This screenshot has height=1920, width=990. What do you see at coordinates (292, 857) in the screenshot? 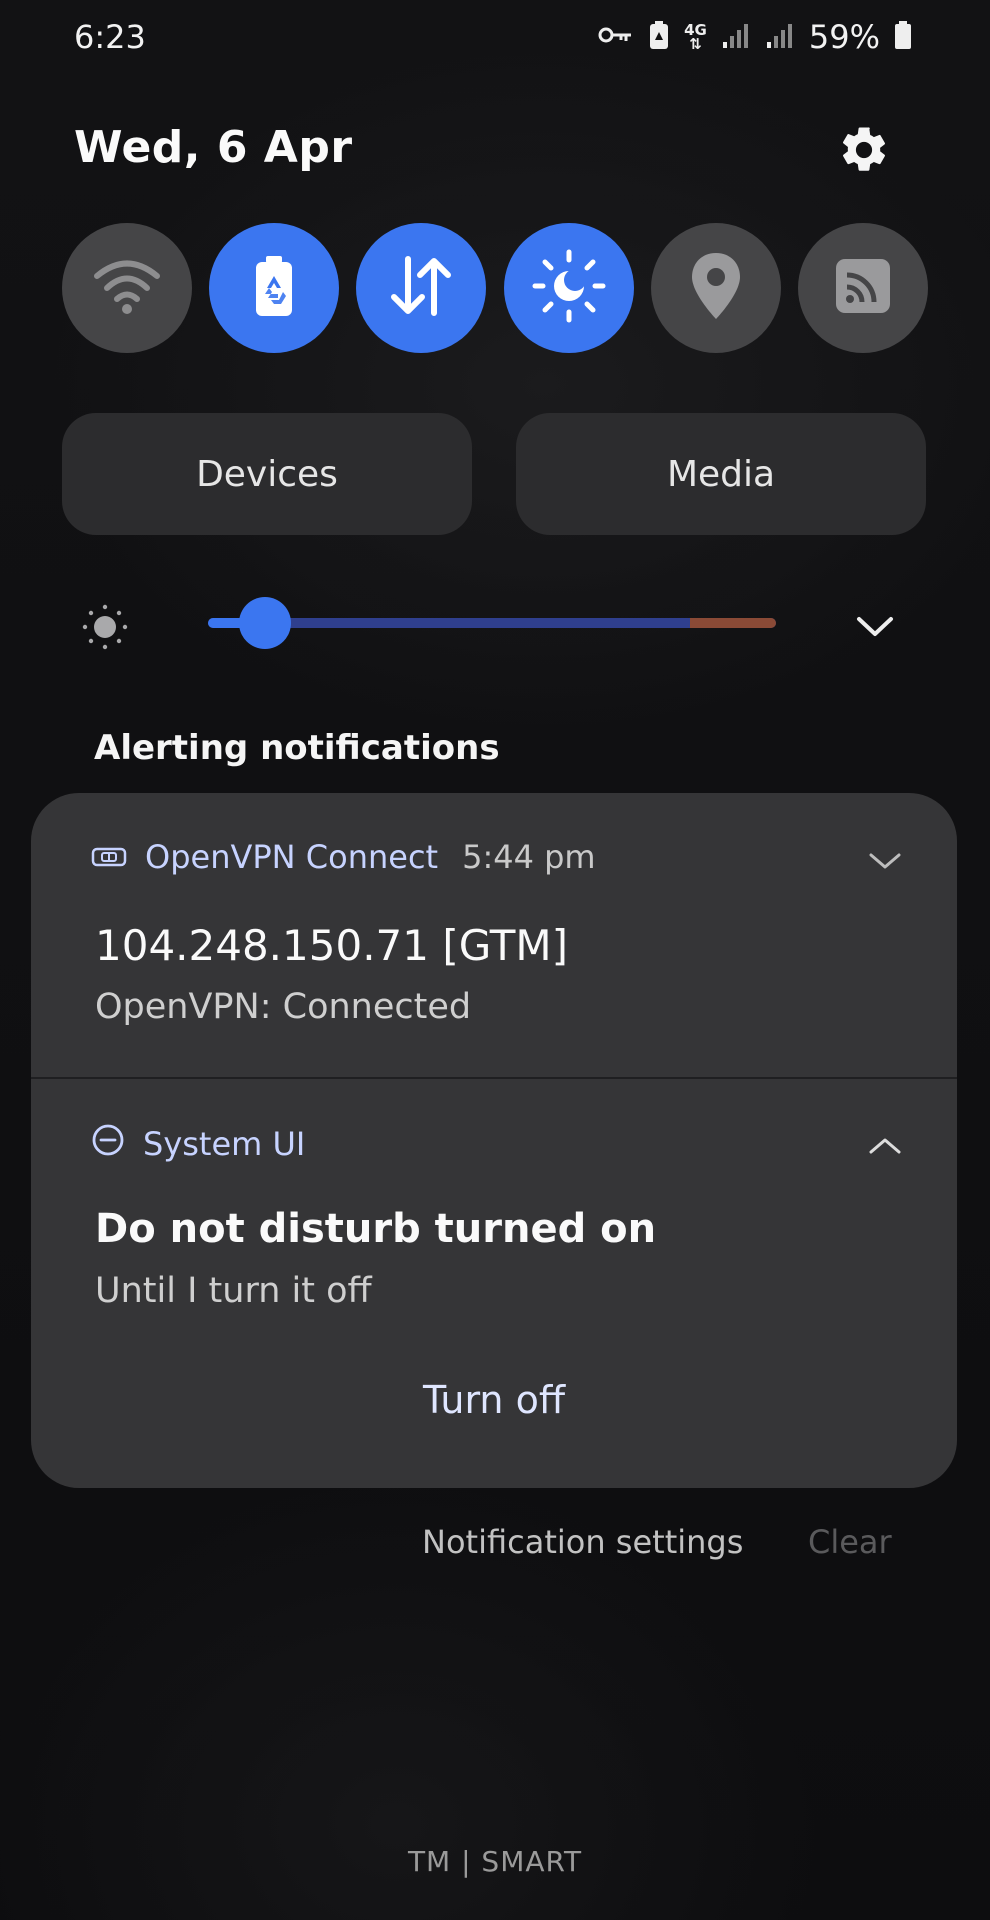
I see `notification-app-name: OpenVPN Connect` at bounding box center [292, 857].